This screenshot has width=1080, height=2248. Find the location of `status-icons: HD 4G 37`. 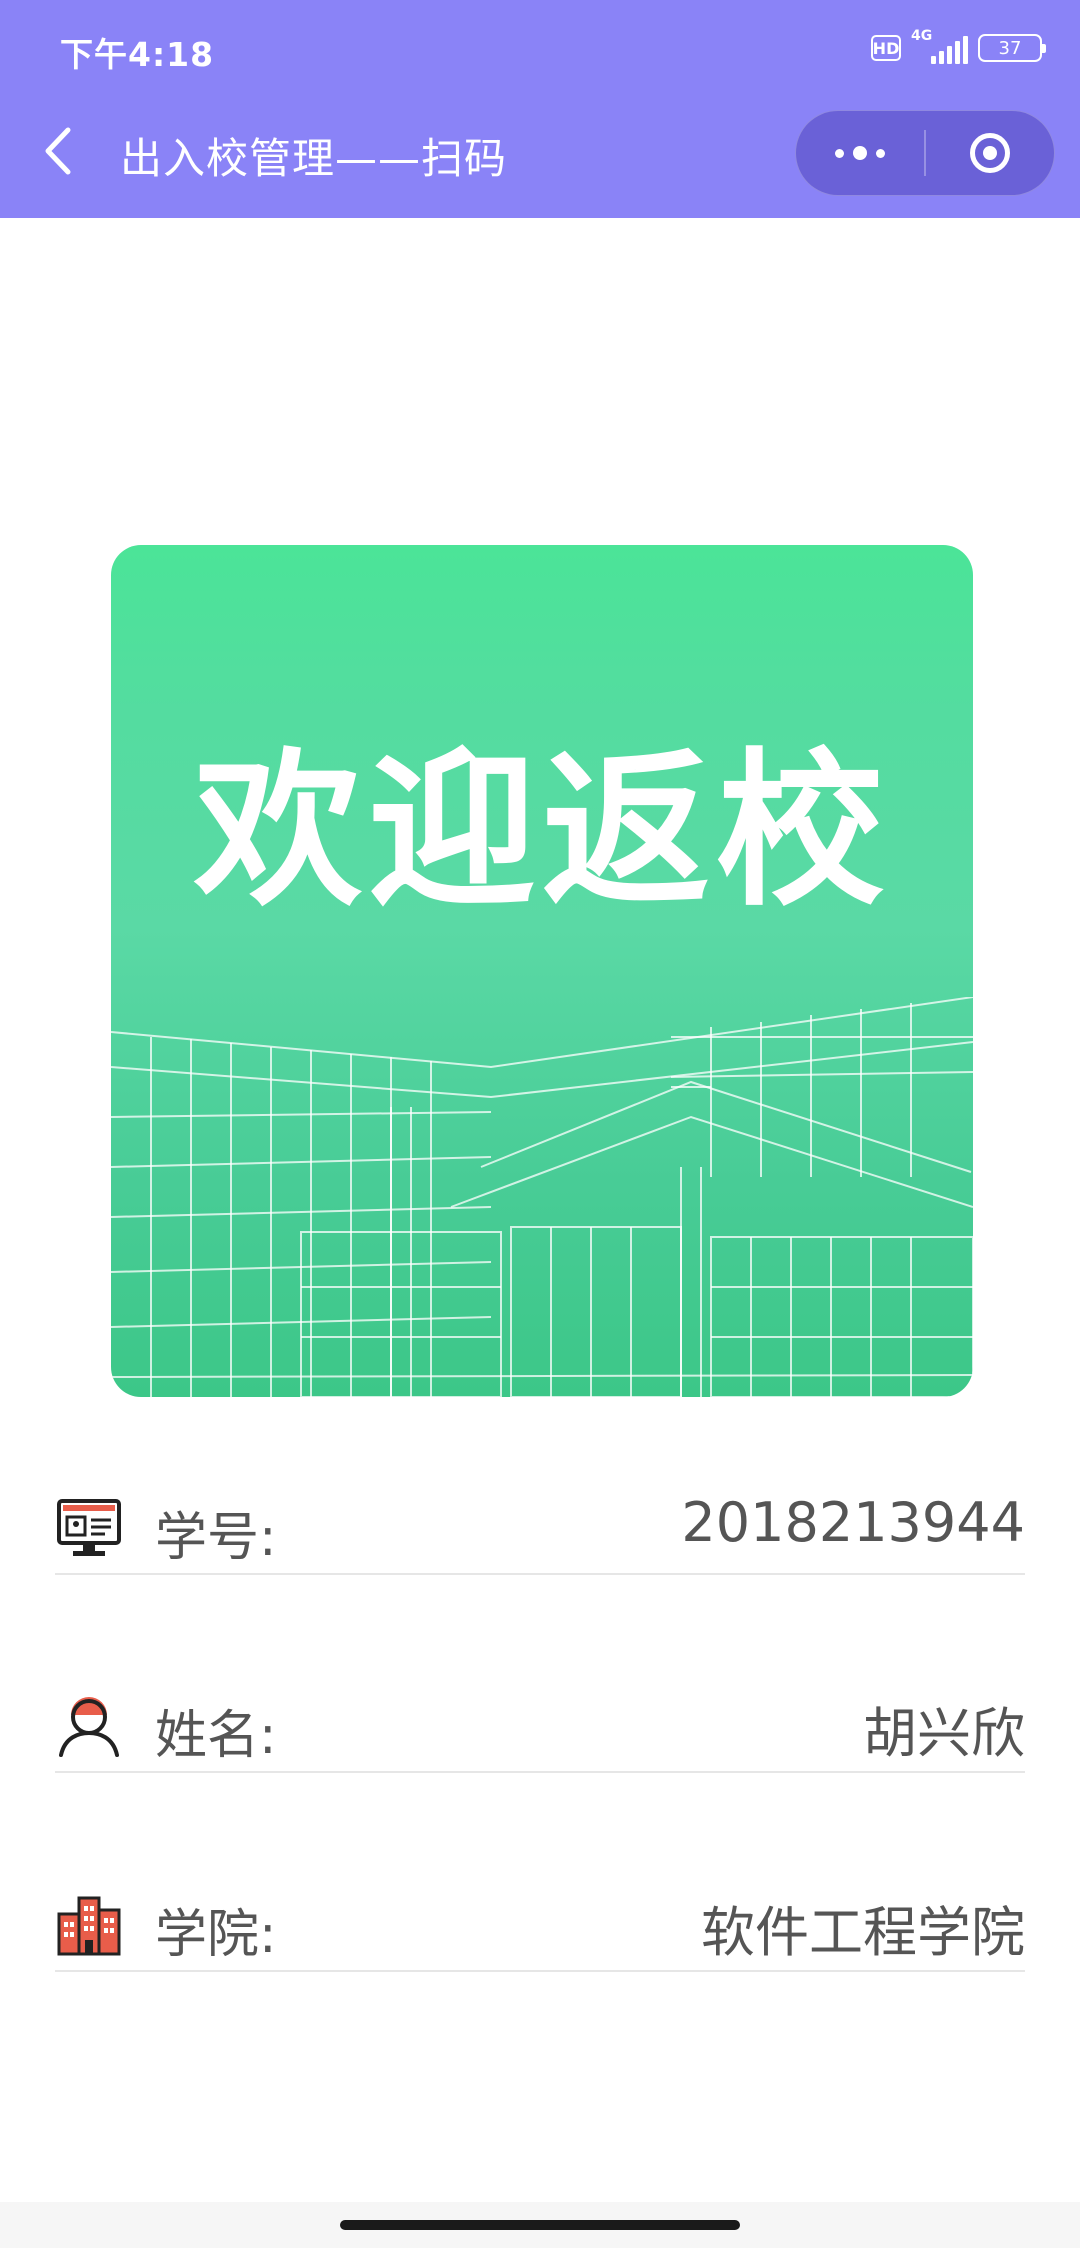

status-icons: HD 4G 37 is located at coordinates (958, 47).